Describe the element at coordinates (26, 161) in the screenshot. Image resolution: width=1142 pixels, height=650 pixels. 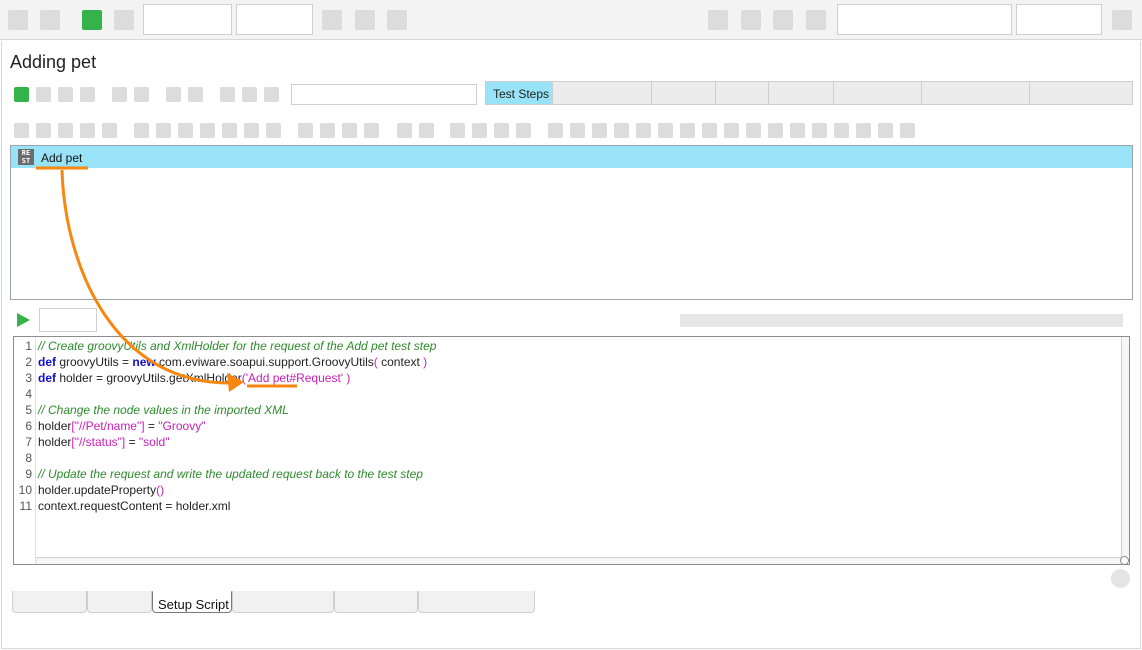
I see `rest-icon-bottom: ST` at that location.